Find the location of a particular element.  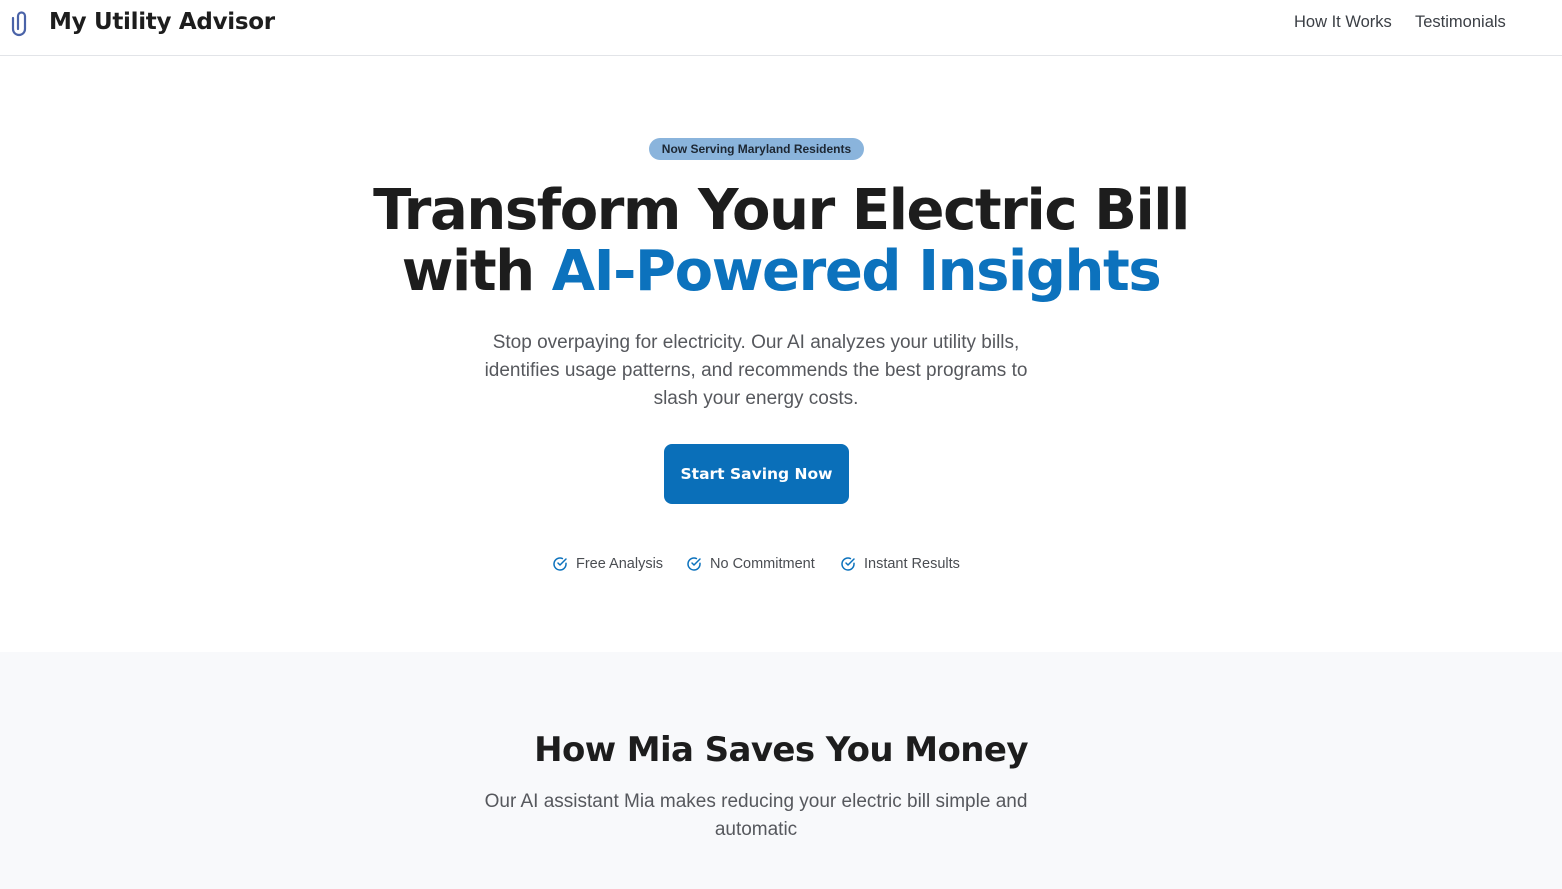

feature-item: No Commitment is located at coordinates (750, 564).